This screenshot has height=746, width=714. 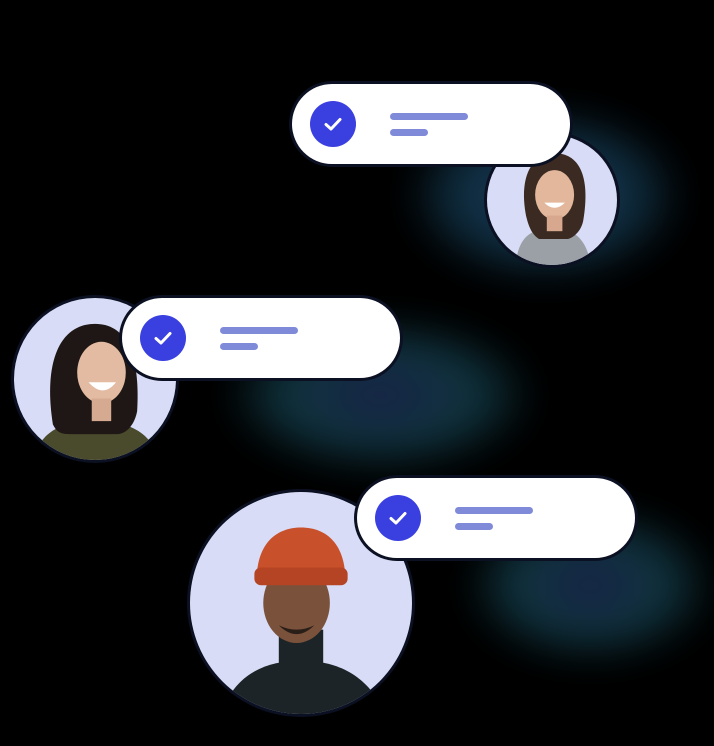 What do you see at coordinates (301, 576) in the screenshot?
I see `avatar-beanie-cuff` at bounding box center [301, 576].